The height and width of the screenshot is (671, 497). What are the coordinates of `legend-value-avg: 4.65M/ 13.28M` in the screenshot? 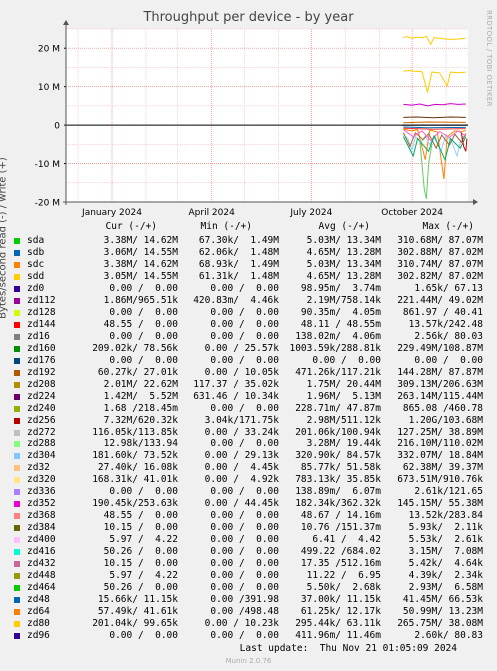 It's located at (343, 276).